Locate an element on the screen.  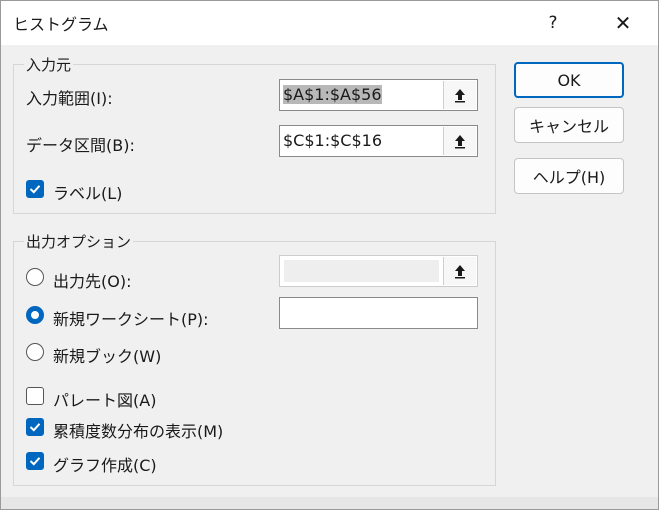
cancel-button: キャンセル is located at coordinates (569, 125).